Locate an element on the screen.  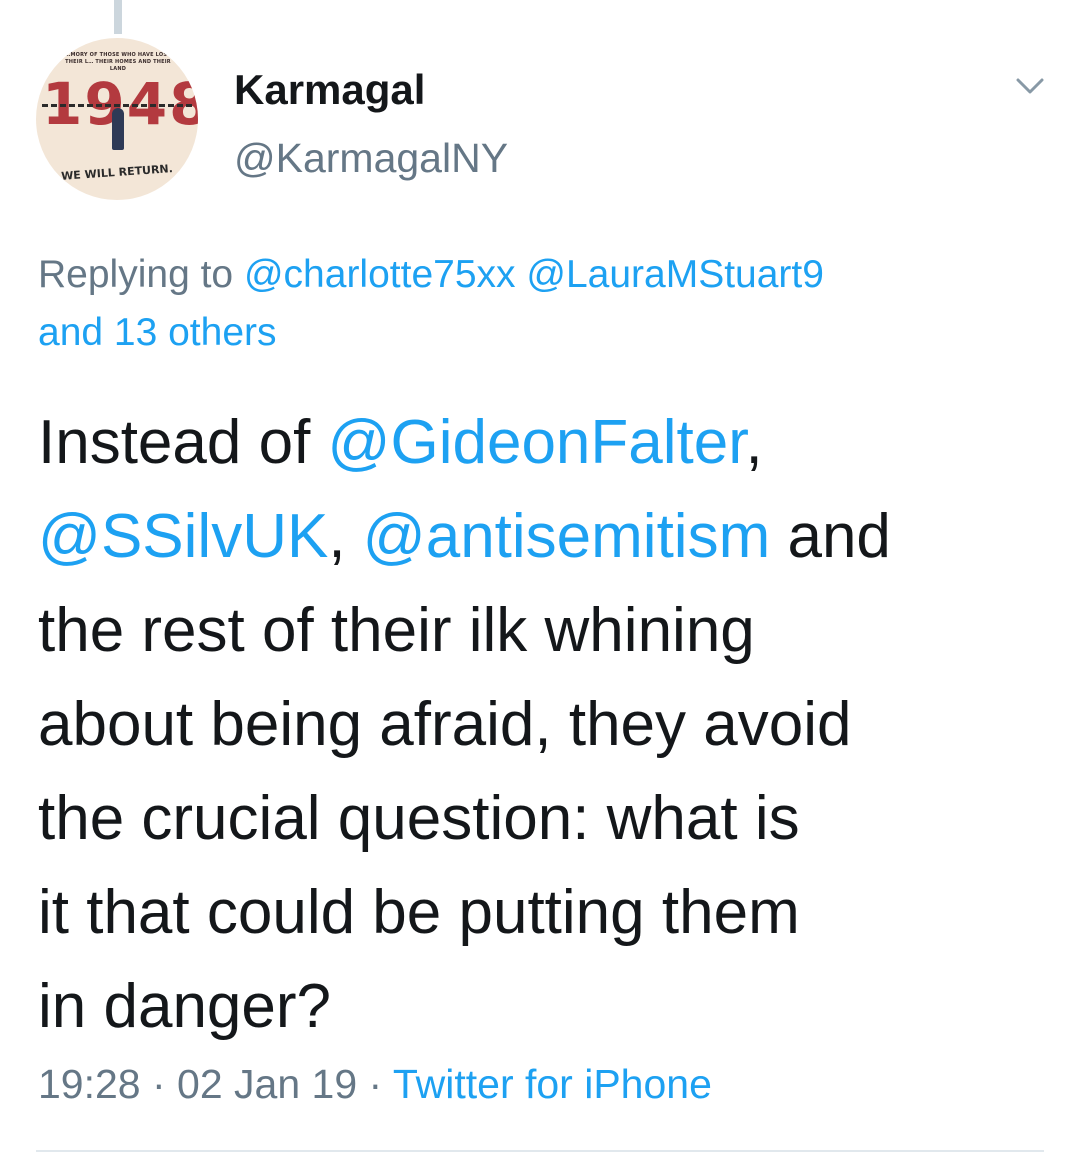
tweet-line: the crucial question: what is is located at coordinates (419, 818).